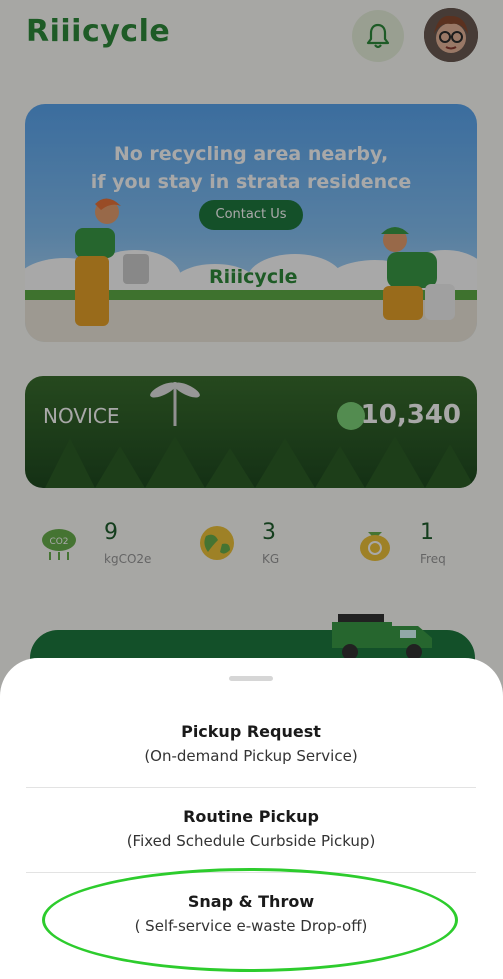 This screenshot has height=979, width=503. Describe the element at coordinates (251, 756) in the screenshot. I see `option-subtitle: (On-demand Pickup Service)` at that location.